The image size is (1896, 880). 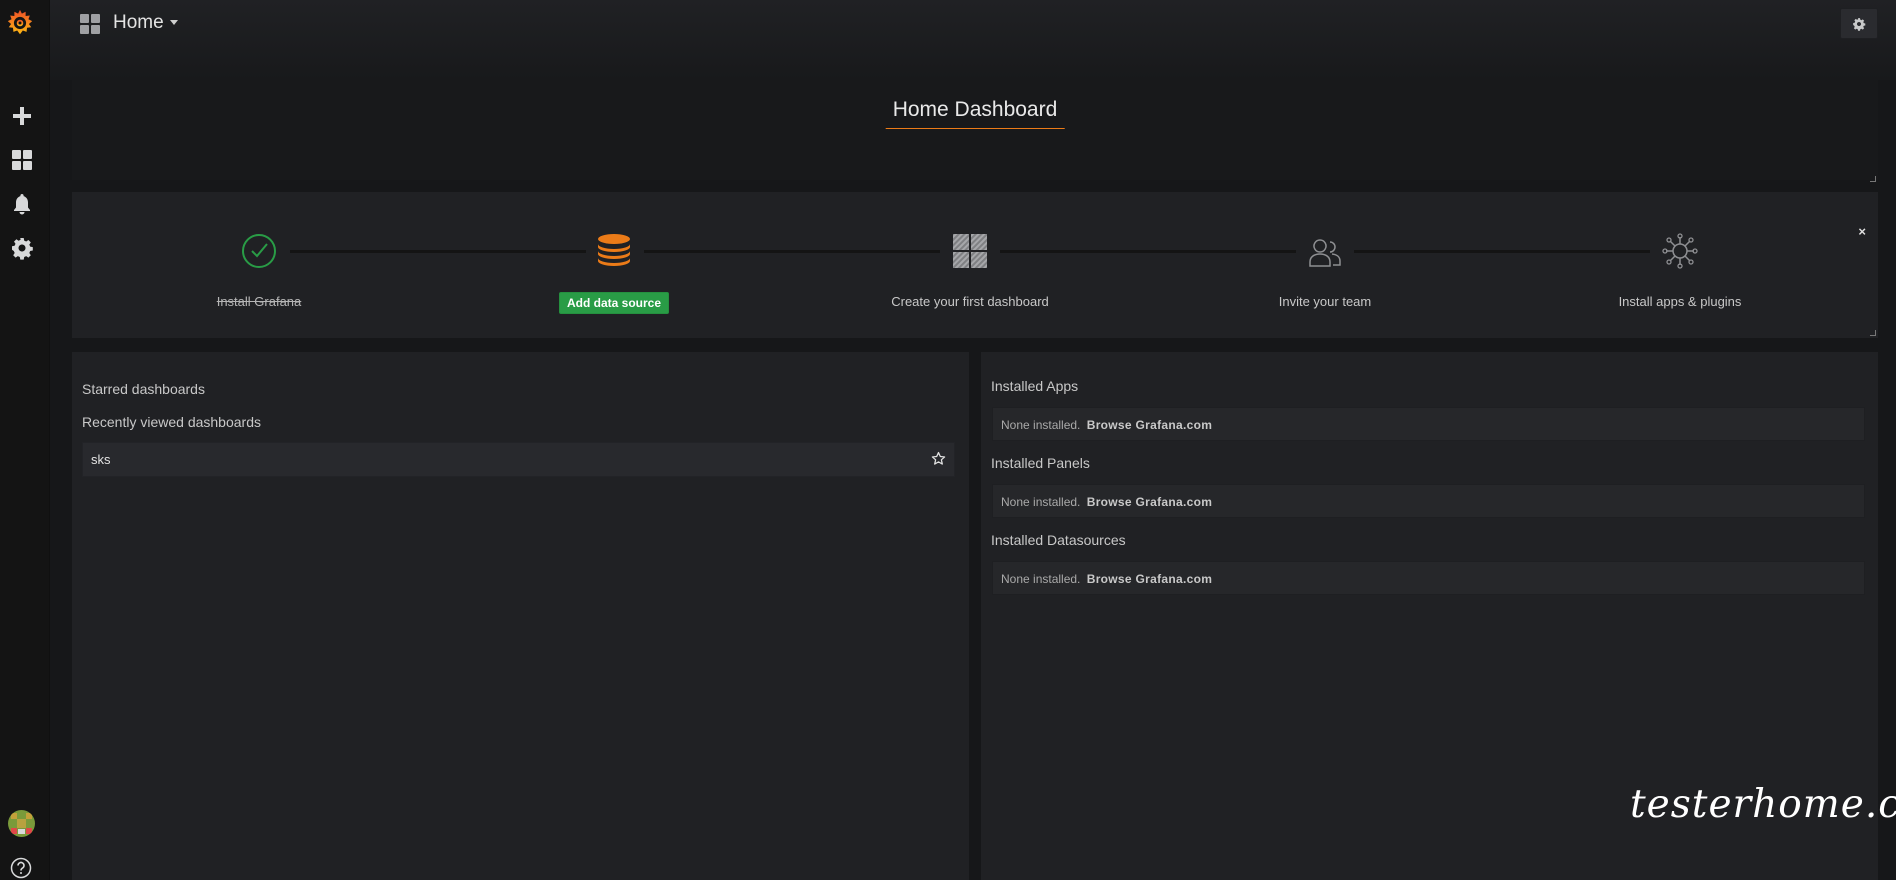 What do you see at coordinates (1763, 804) in the screenshot?
I see `watermark-text: testerhome.com` at bounding box center [1763, 804].